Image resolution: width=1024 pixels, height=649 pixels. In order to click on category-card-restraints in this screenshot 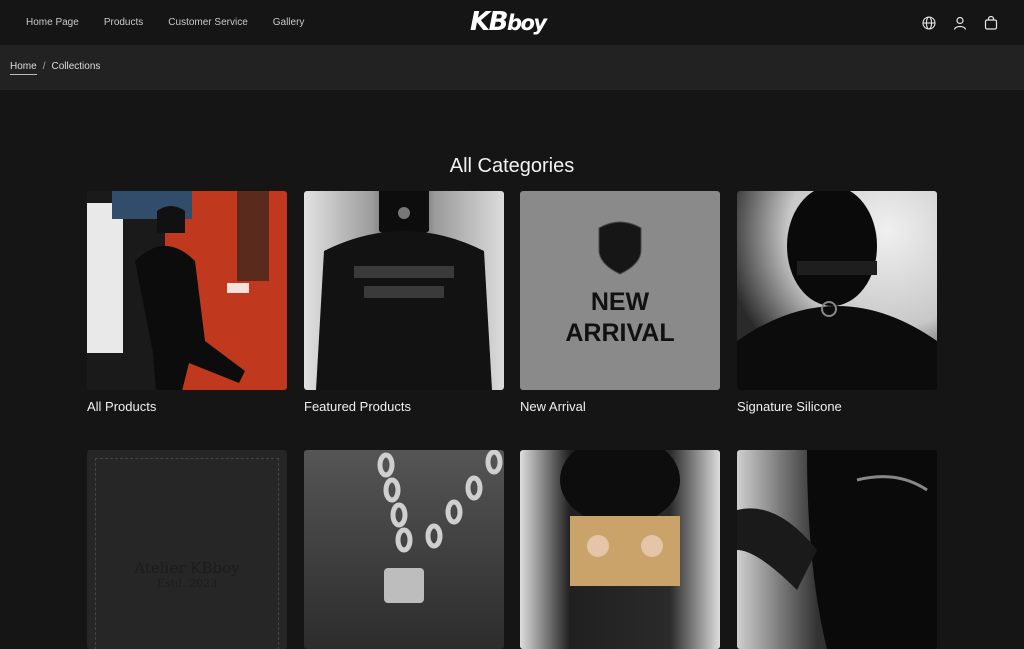, I will do `click(620, 549)`.